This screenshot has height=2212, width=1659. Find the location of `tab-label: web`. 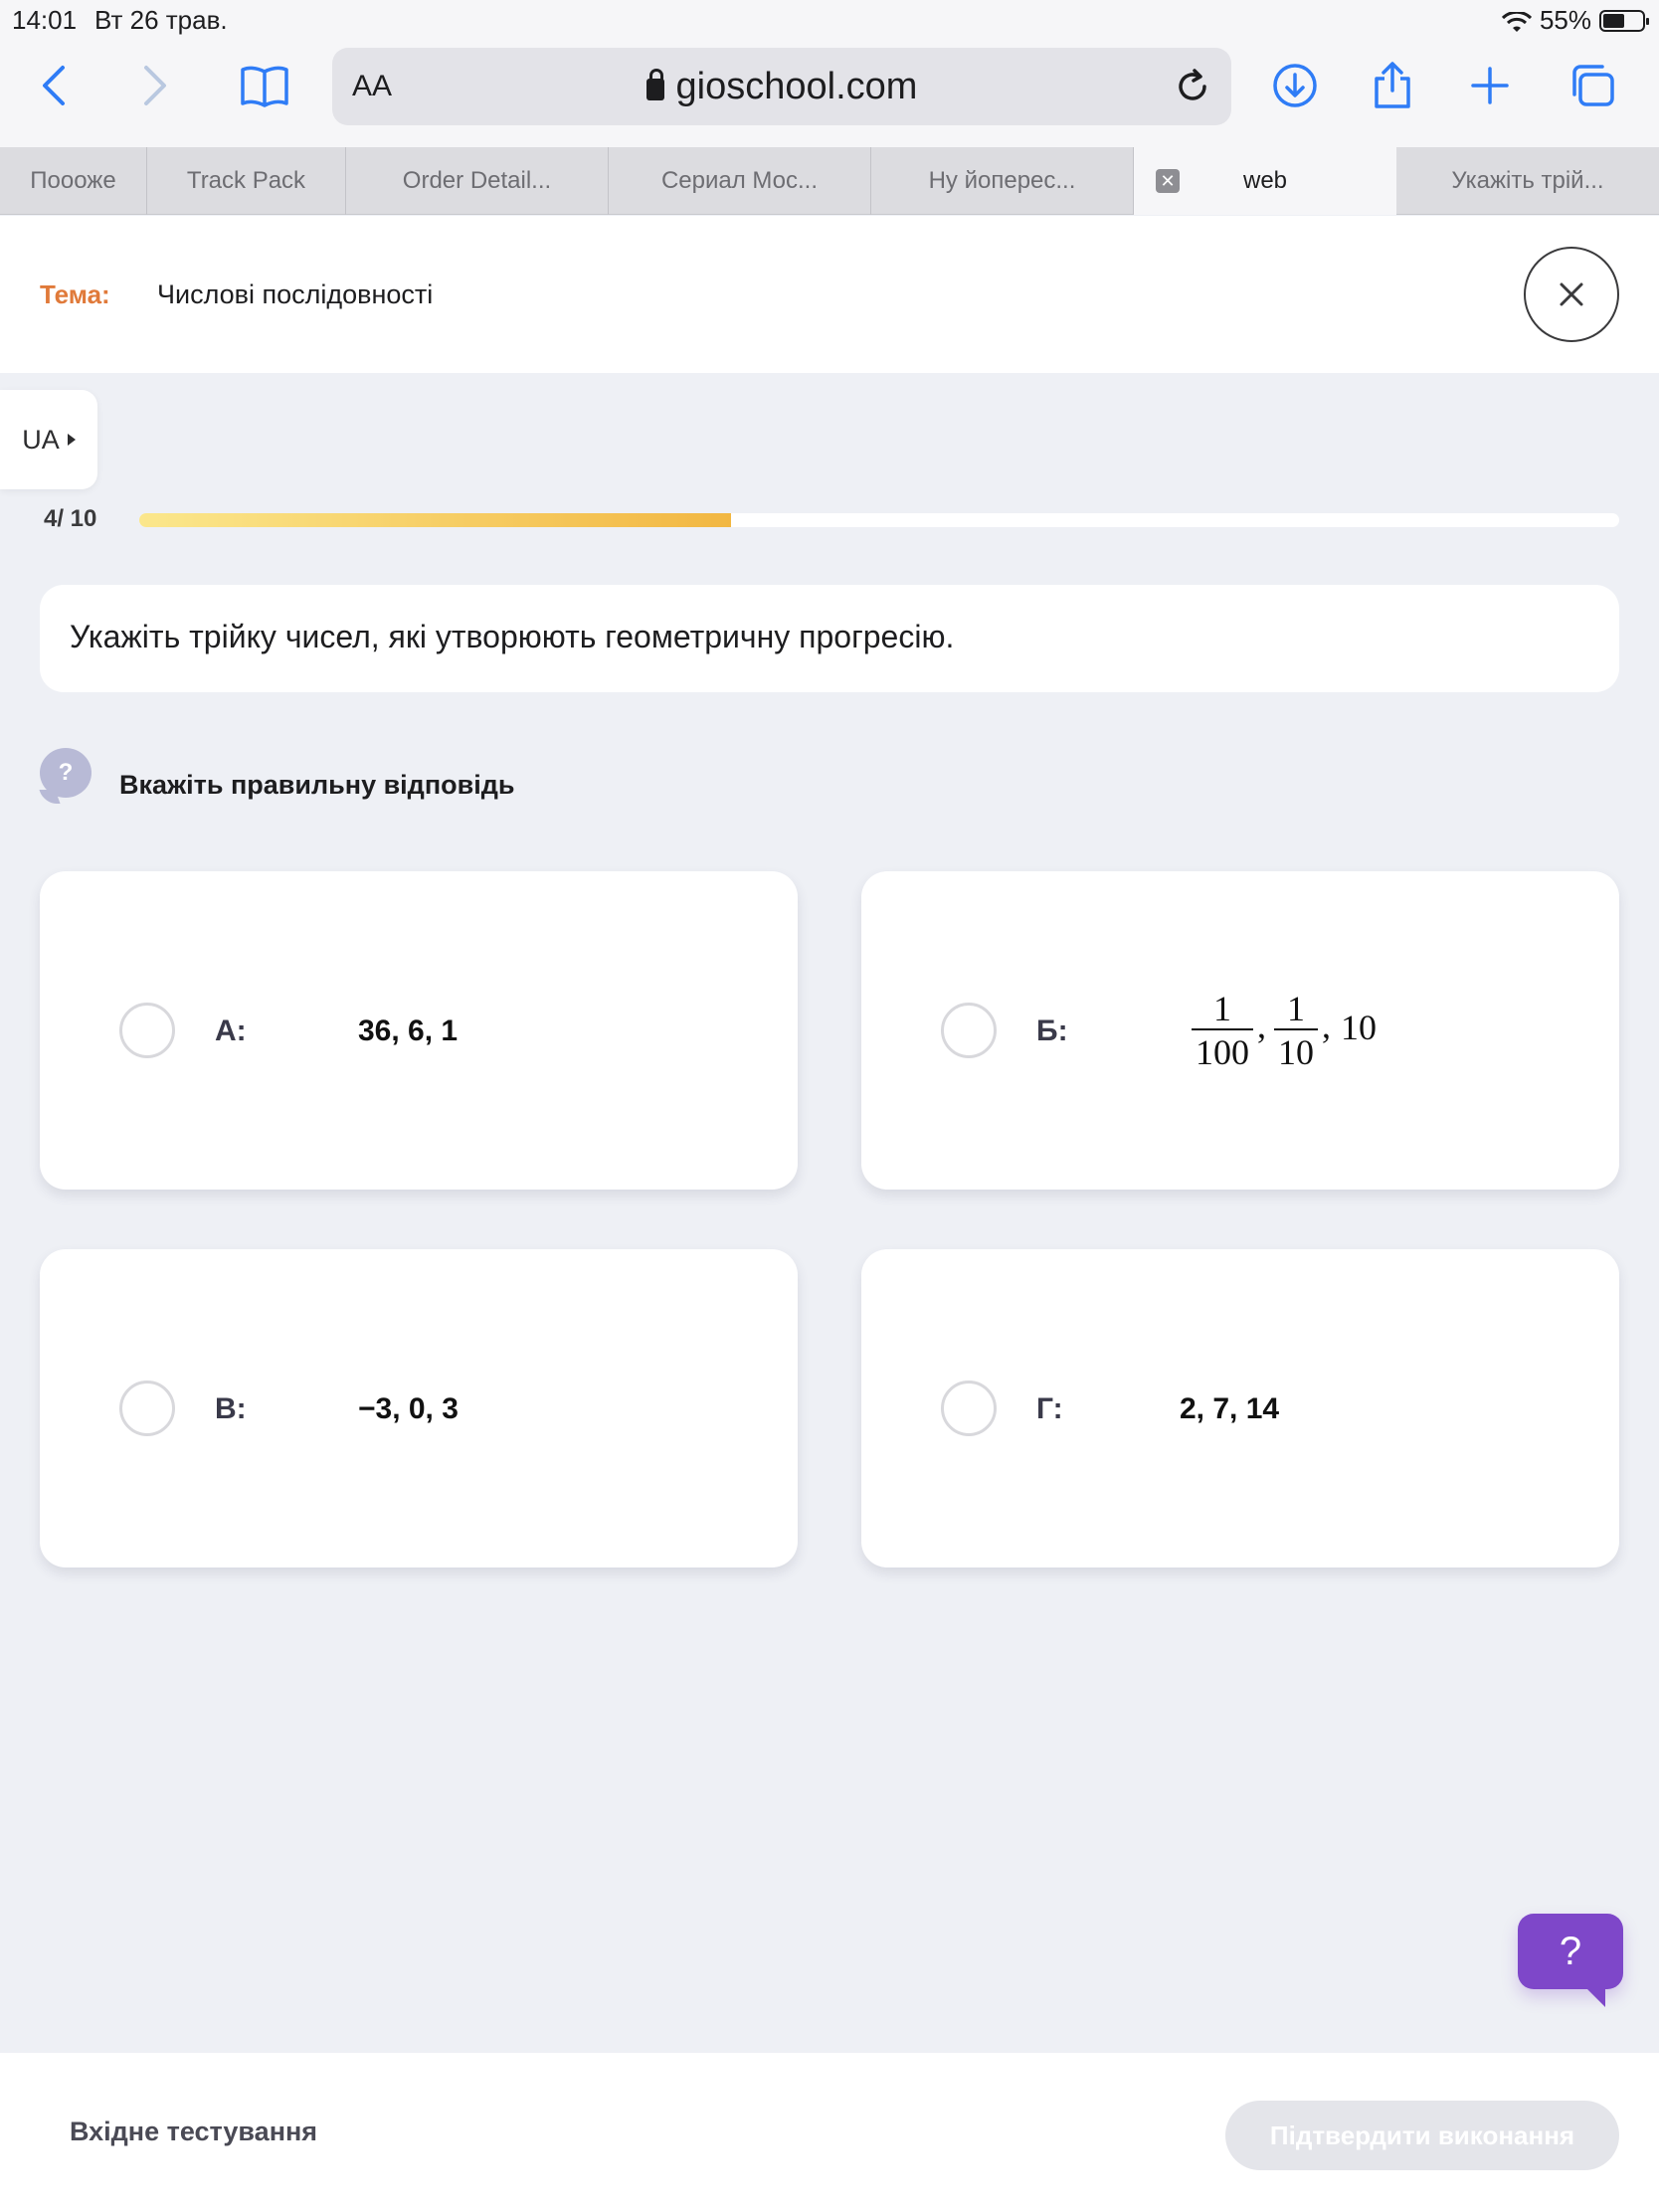

tab-label: web is located at coordinates (1265, 180).